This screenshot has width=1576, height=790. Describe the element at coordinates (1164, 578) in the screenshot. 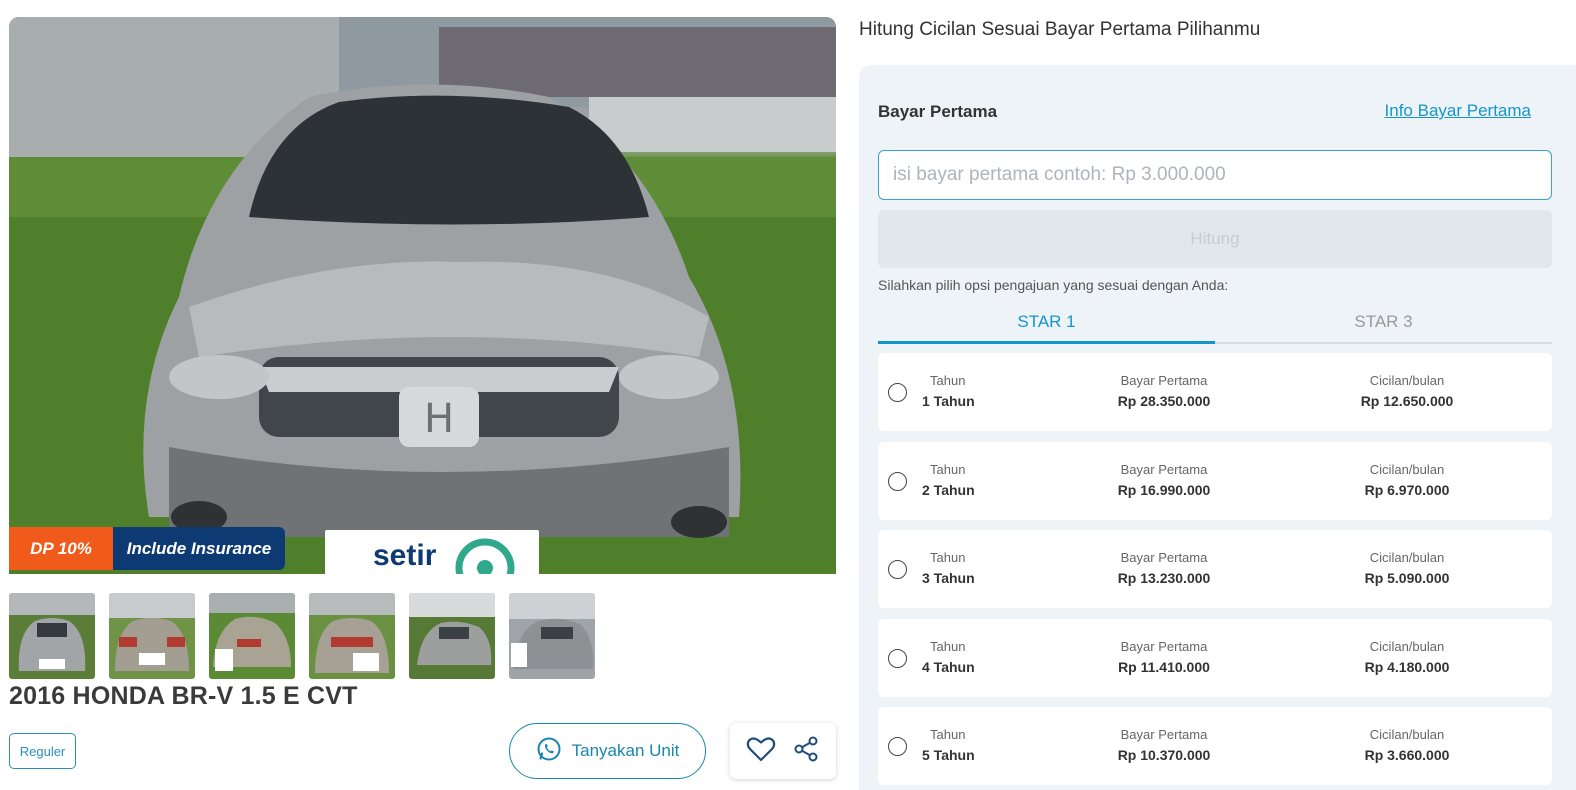

I see `plan-dp: Rp 13.230.000` at that location.